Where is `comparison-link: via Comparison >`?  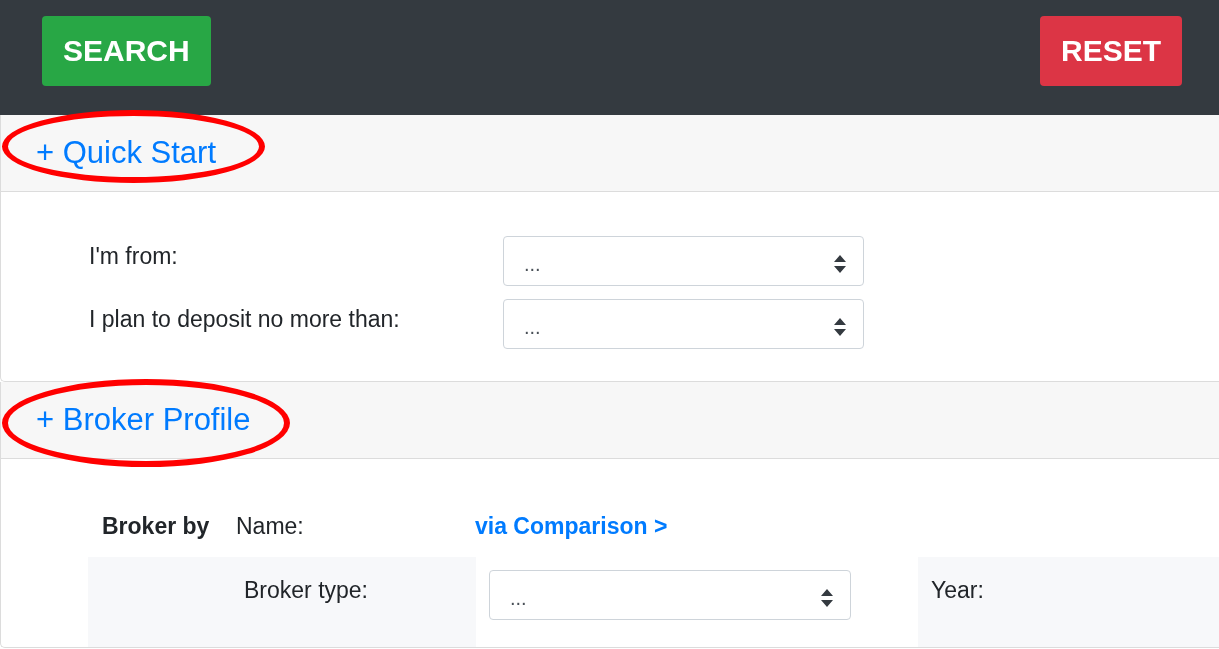
comparison-link: via Comparison > is located at coordinates (571, 526).